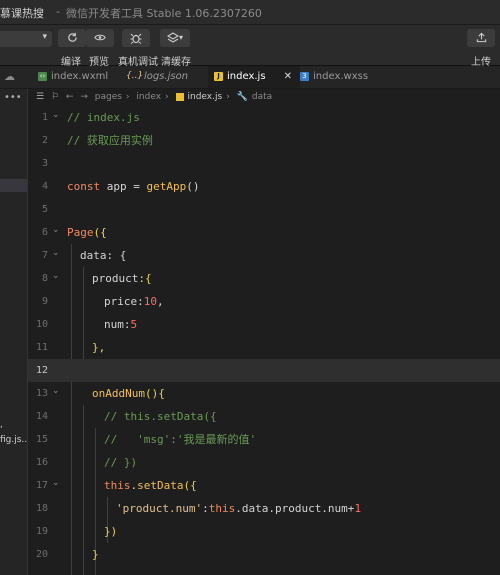 This screenshot has width=500, height=575. I want to click on code-line: 19 }), so click(264, 531).